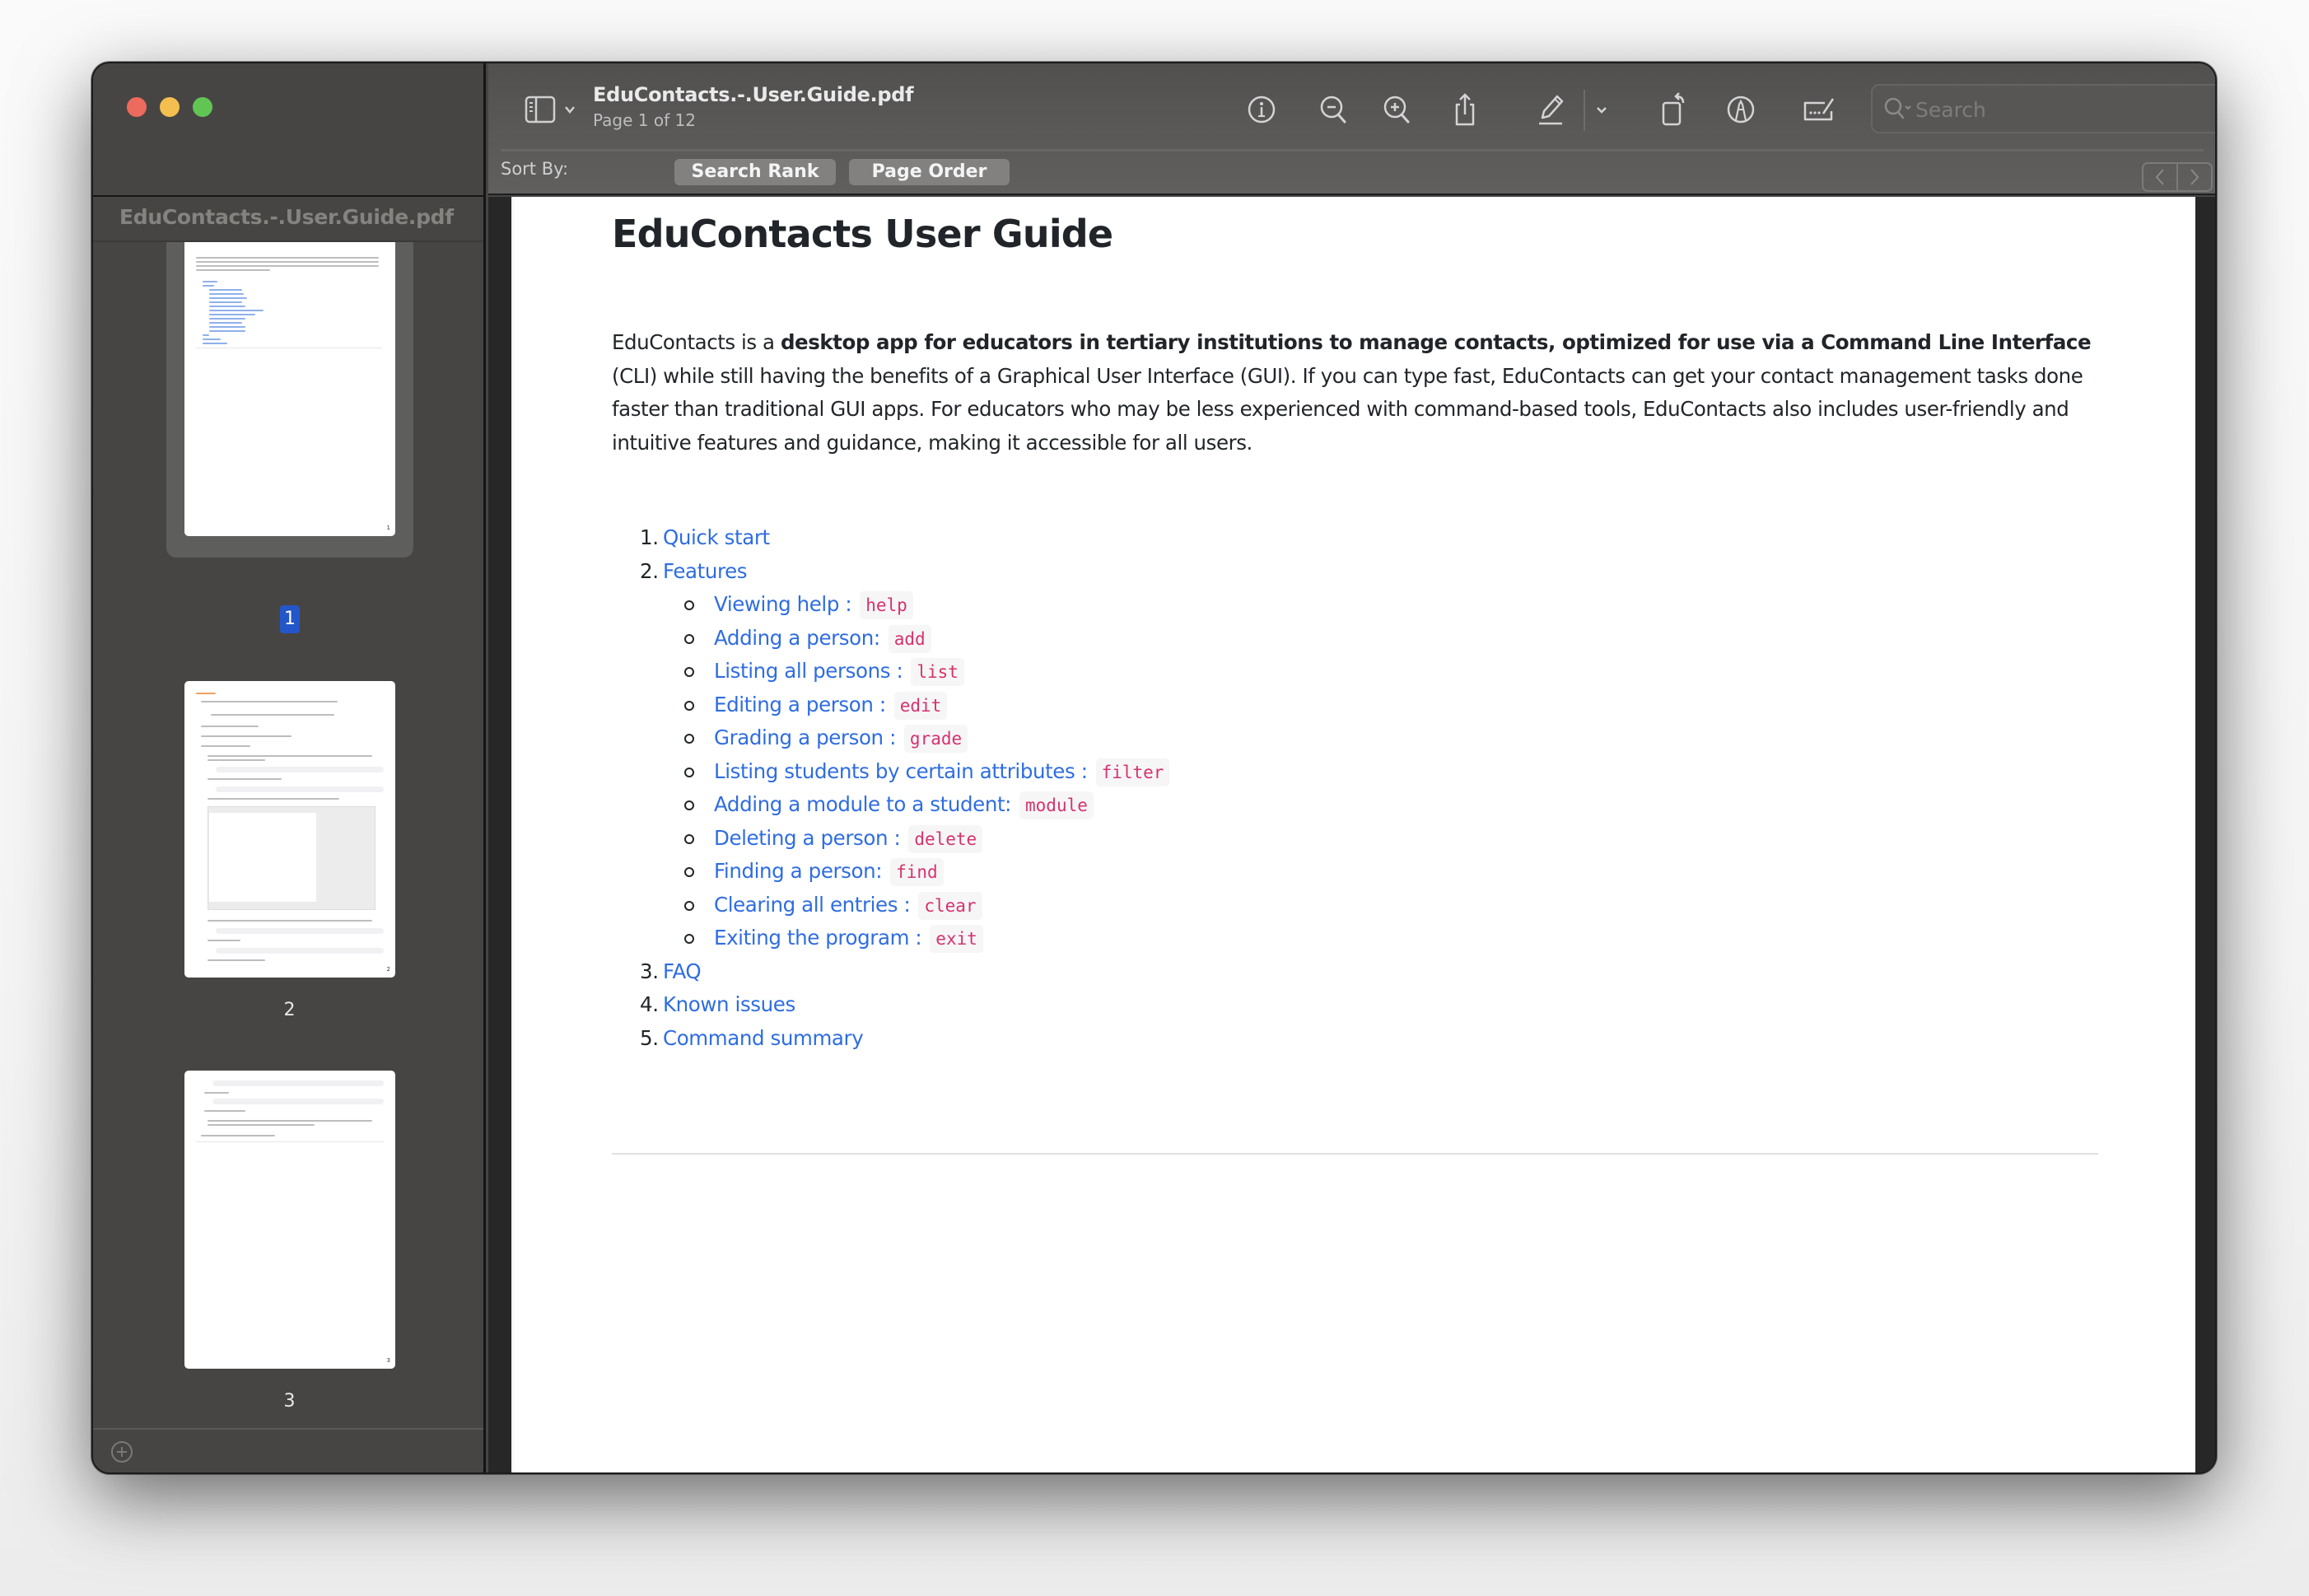  Describe the element at coordinates (937, 672) in the screenshot. I see `command-code: list` at that location.